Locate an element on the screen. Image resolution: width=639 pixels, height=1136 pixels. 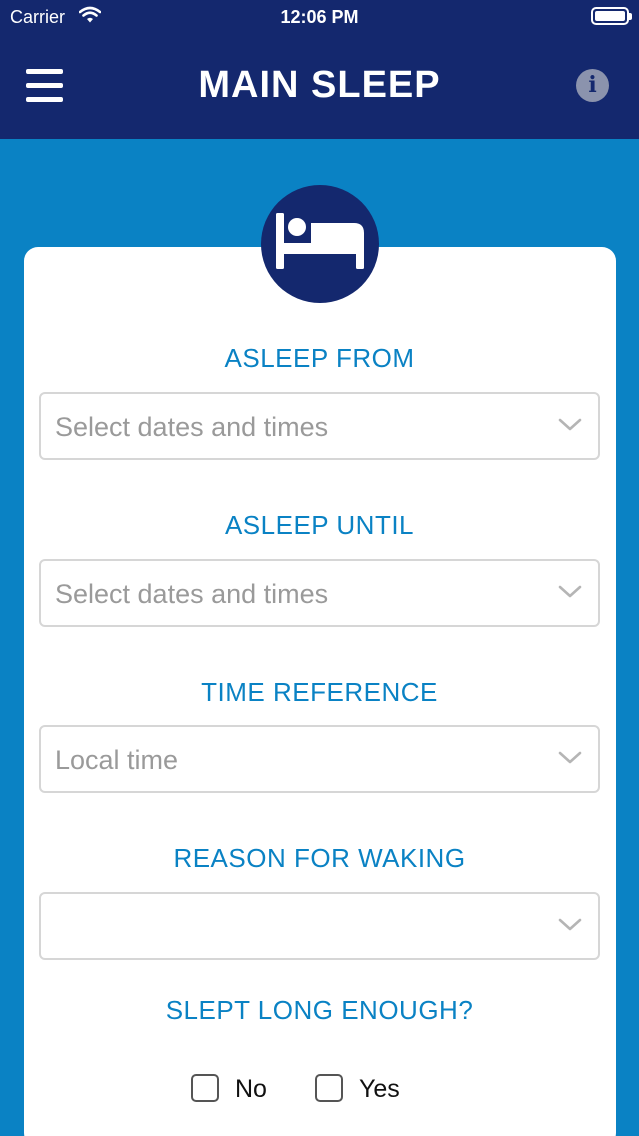
asleep-from-value: Select dates and times is located at coordinates (192, 427).